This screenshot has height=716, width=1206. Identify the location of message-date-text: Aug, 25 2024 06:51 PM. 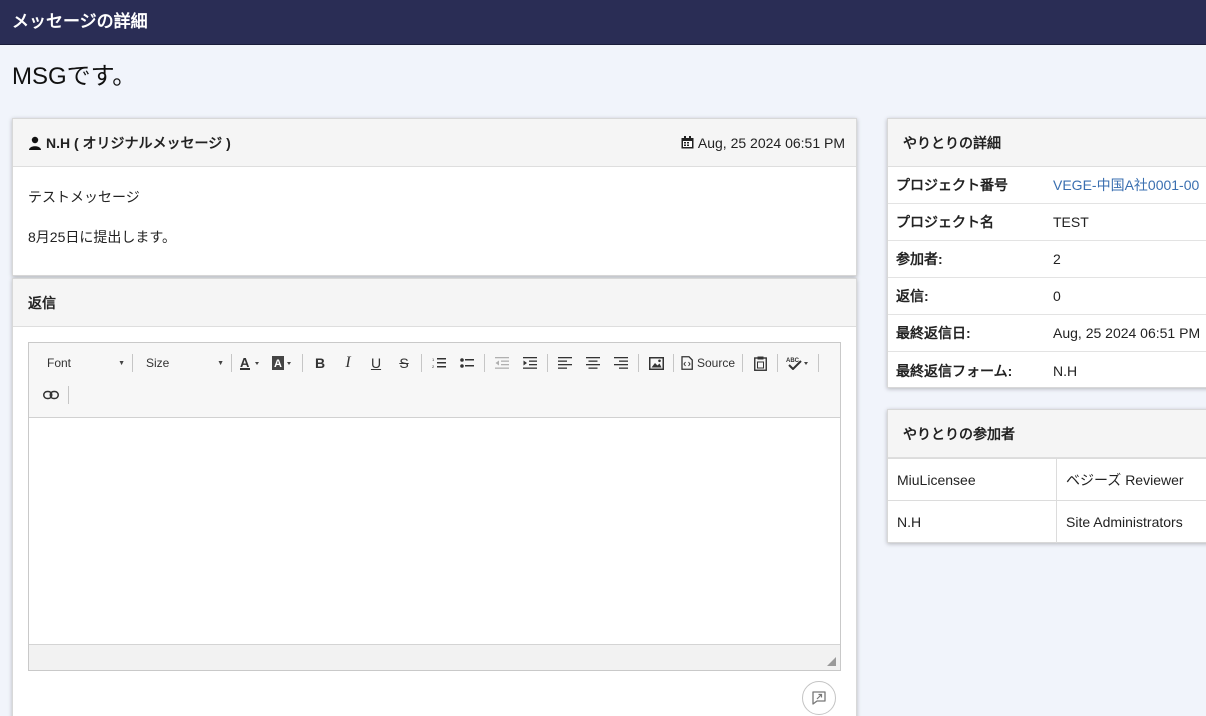
(771, 142).